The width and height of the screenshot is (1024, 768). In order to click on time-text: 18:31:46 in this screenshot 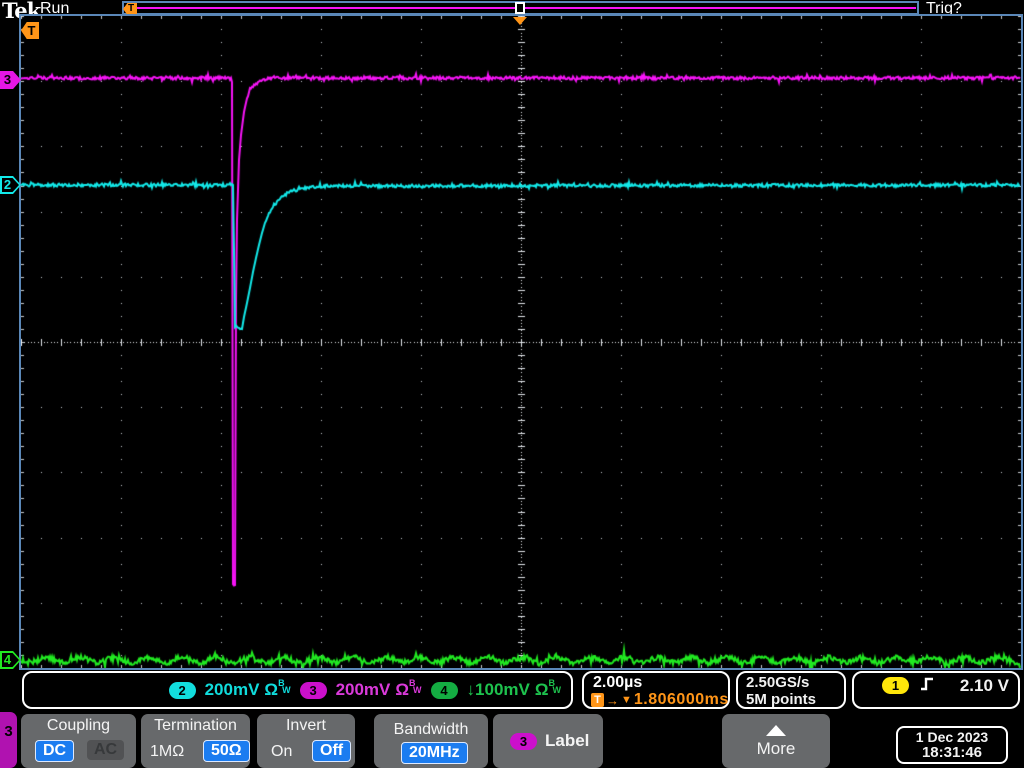, I will do `click(952, 752)`.